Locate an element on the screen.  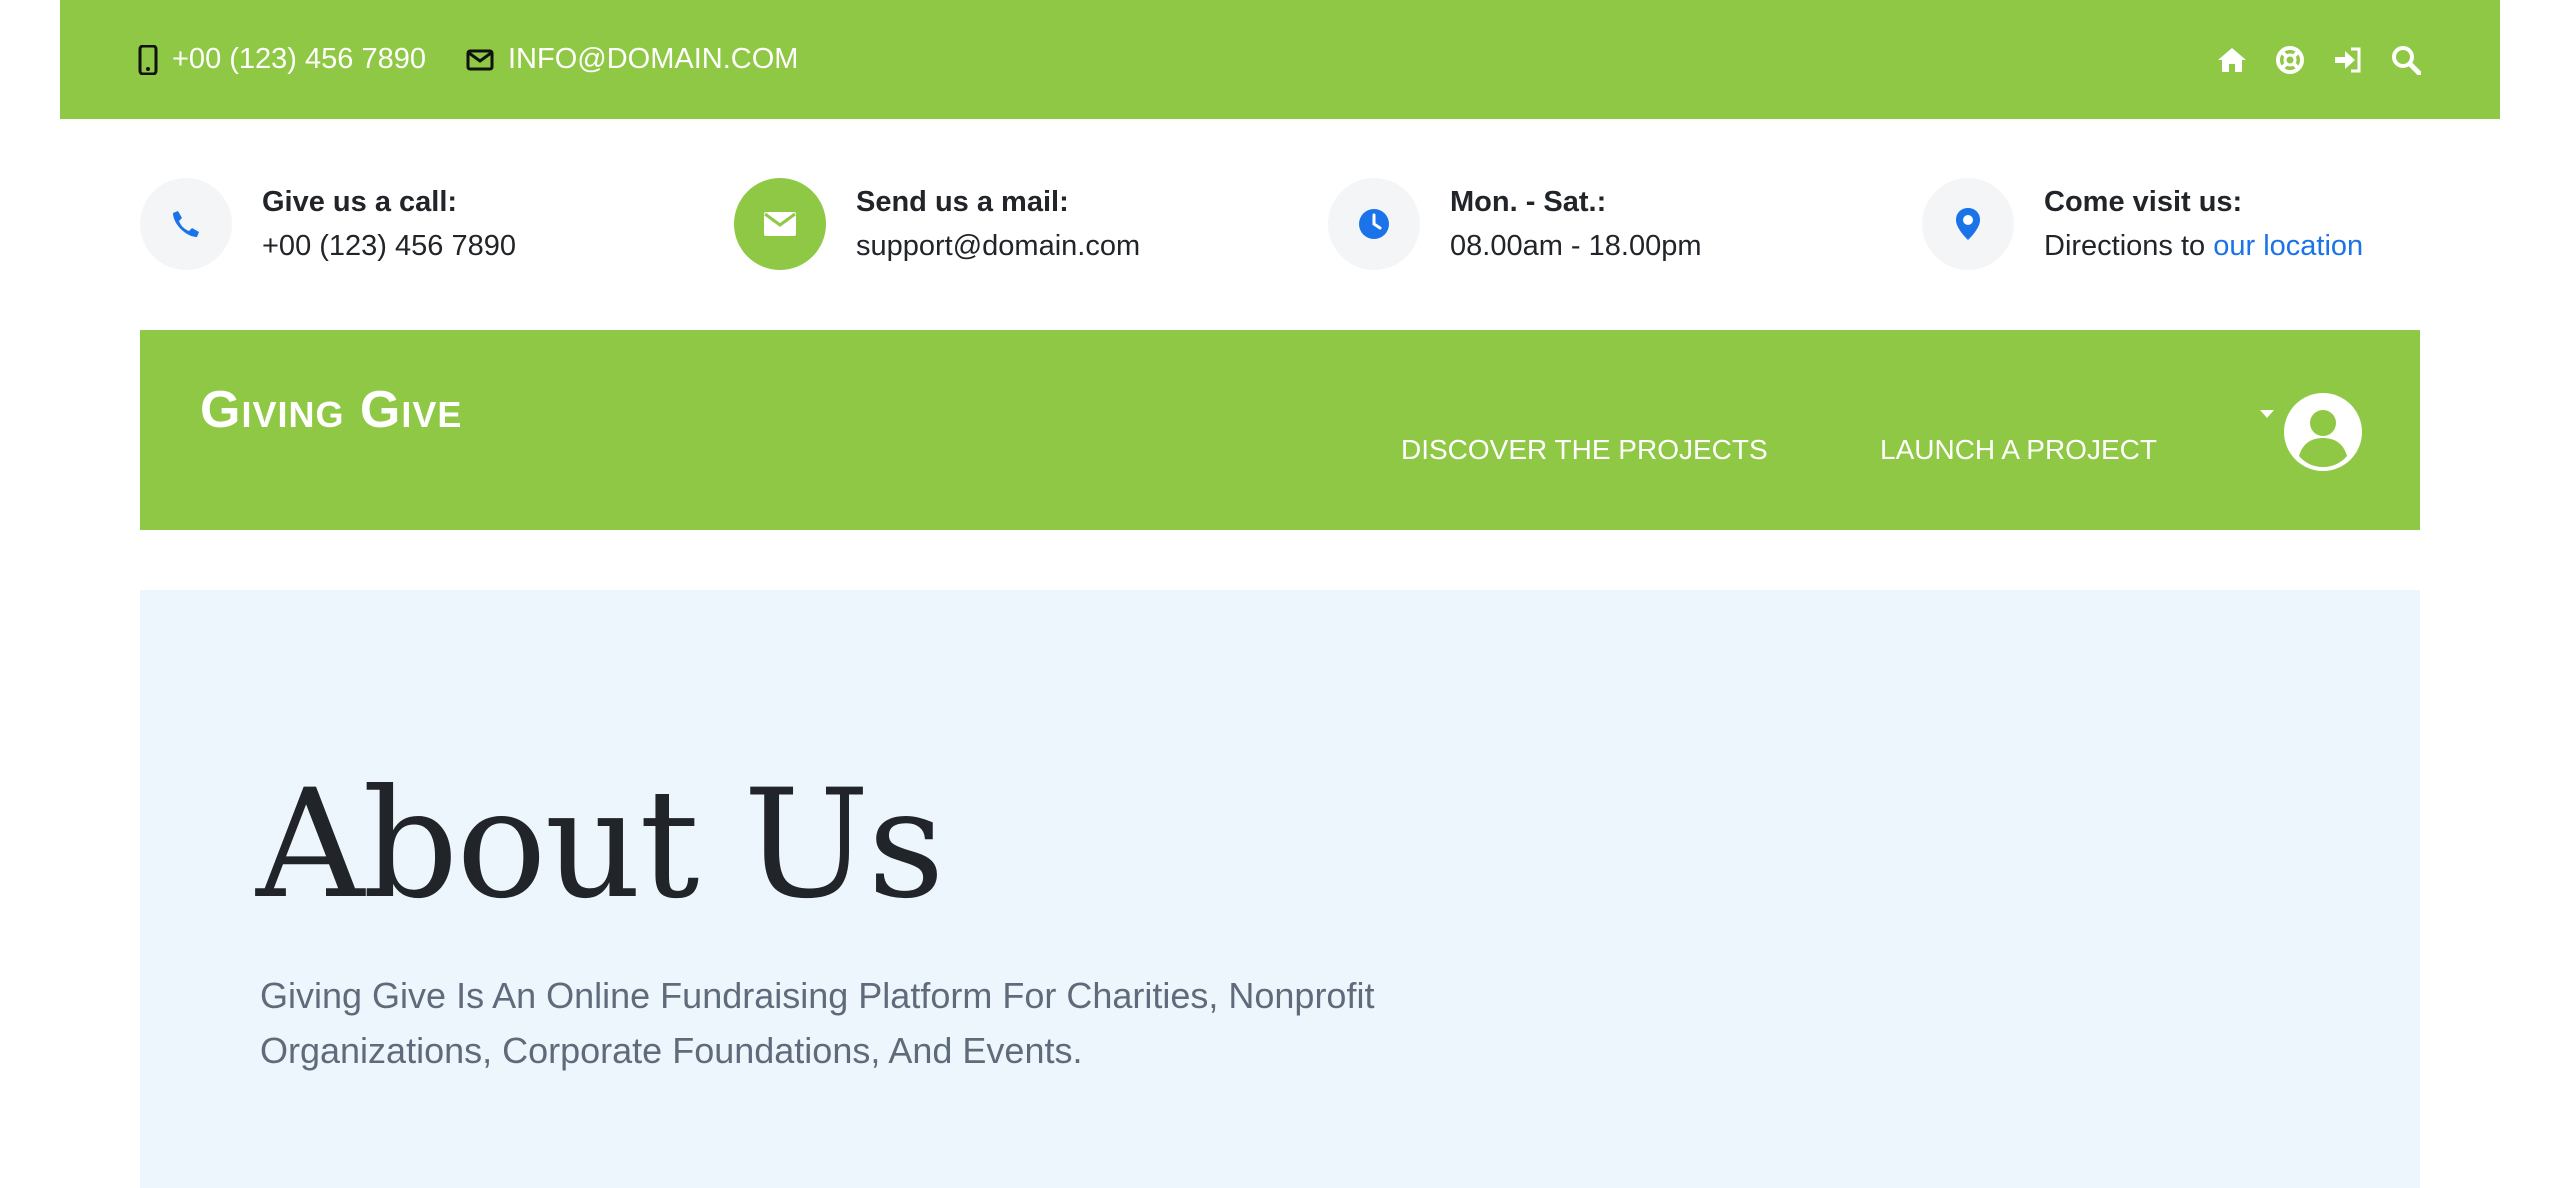
info-visit-prefix: Directions to is located at coordinates (2125, 246).